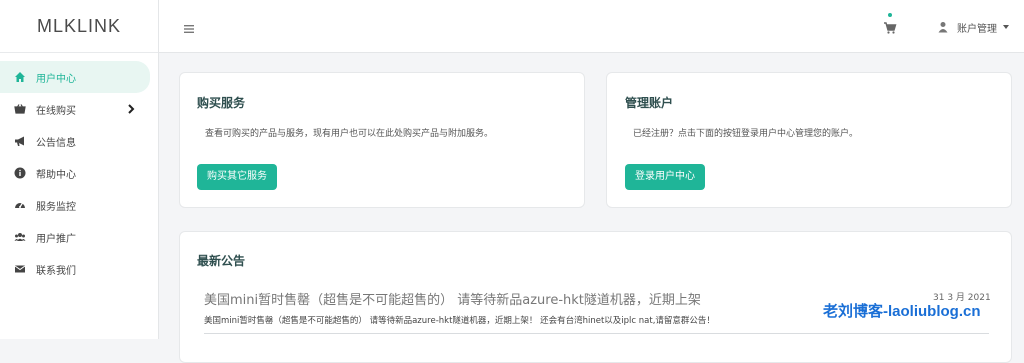 This screenshot has width=1024, height=363. What do you see at coordinates (189, 26) in the screenshot?
I see `hamburger-menu-icon` at bounding box center [189, 26].